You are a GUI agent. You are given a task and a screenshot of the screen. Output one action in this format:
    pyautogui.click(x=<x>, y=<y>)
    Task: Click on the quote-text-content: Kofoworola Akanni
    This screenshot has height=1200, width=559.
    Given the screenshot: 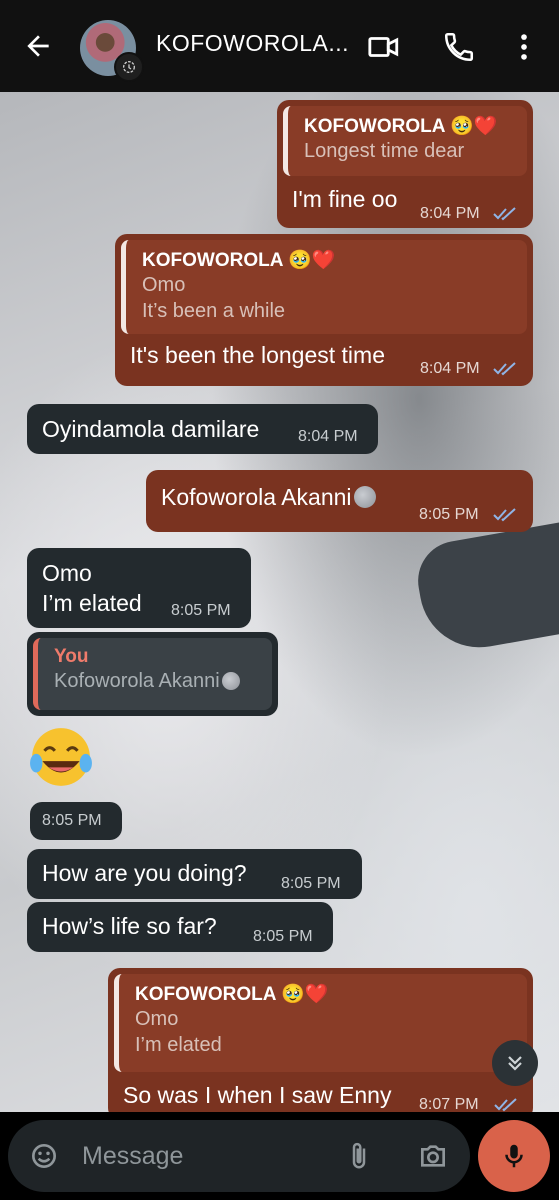 What is the action you would take?
    pyautogui.click(x=137, y=681)
    